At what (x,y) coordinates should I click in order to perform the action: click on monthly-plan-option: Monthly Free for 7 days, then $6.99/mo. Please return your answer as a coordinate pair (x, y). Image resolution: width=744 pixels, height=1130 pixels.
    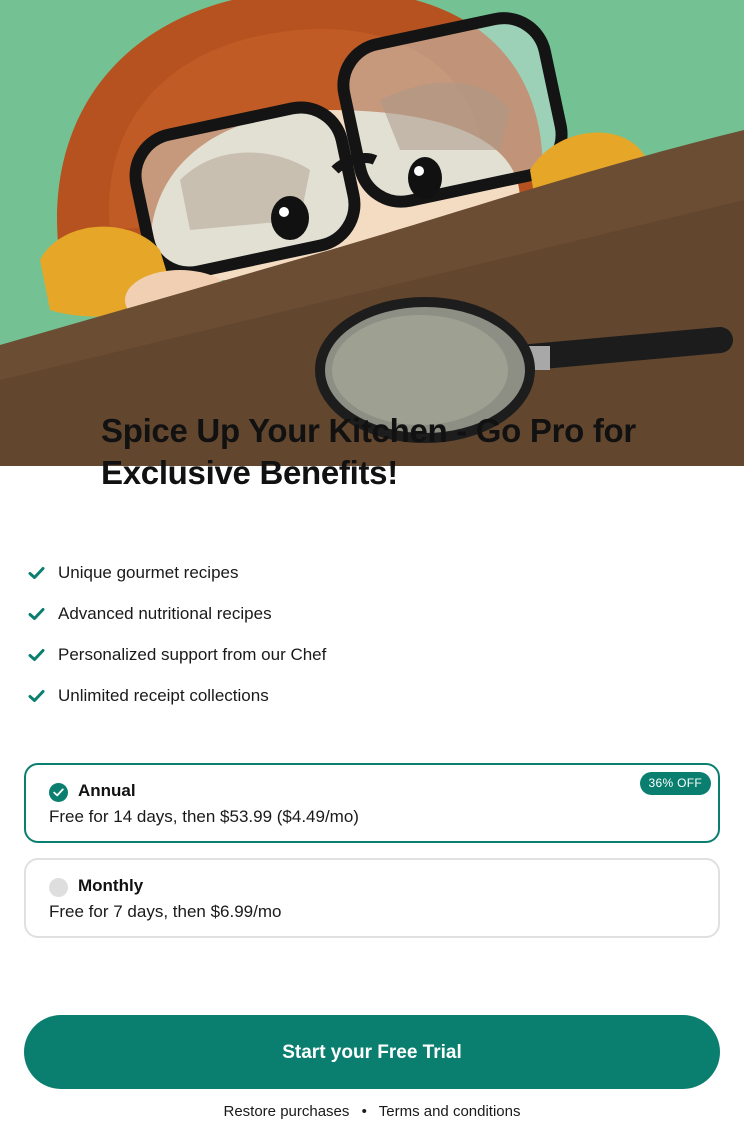
    Looking at the image, I should click on (372, 898).